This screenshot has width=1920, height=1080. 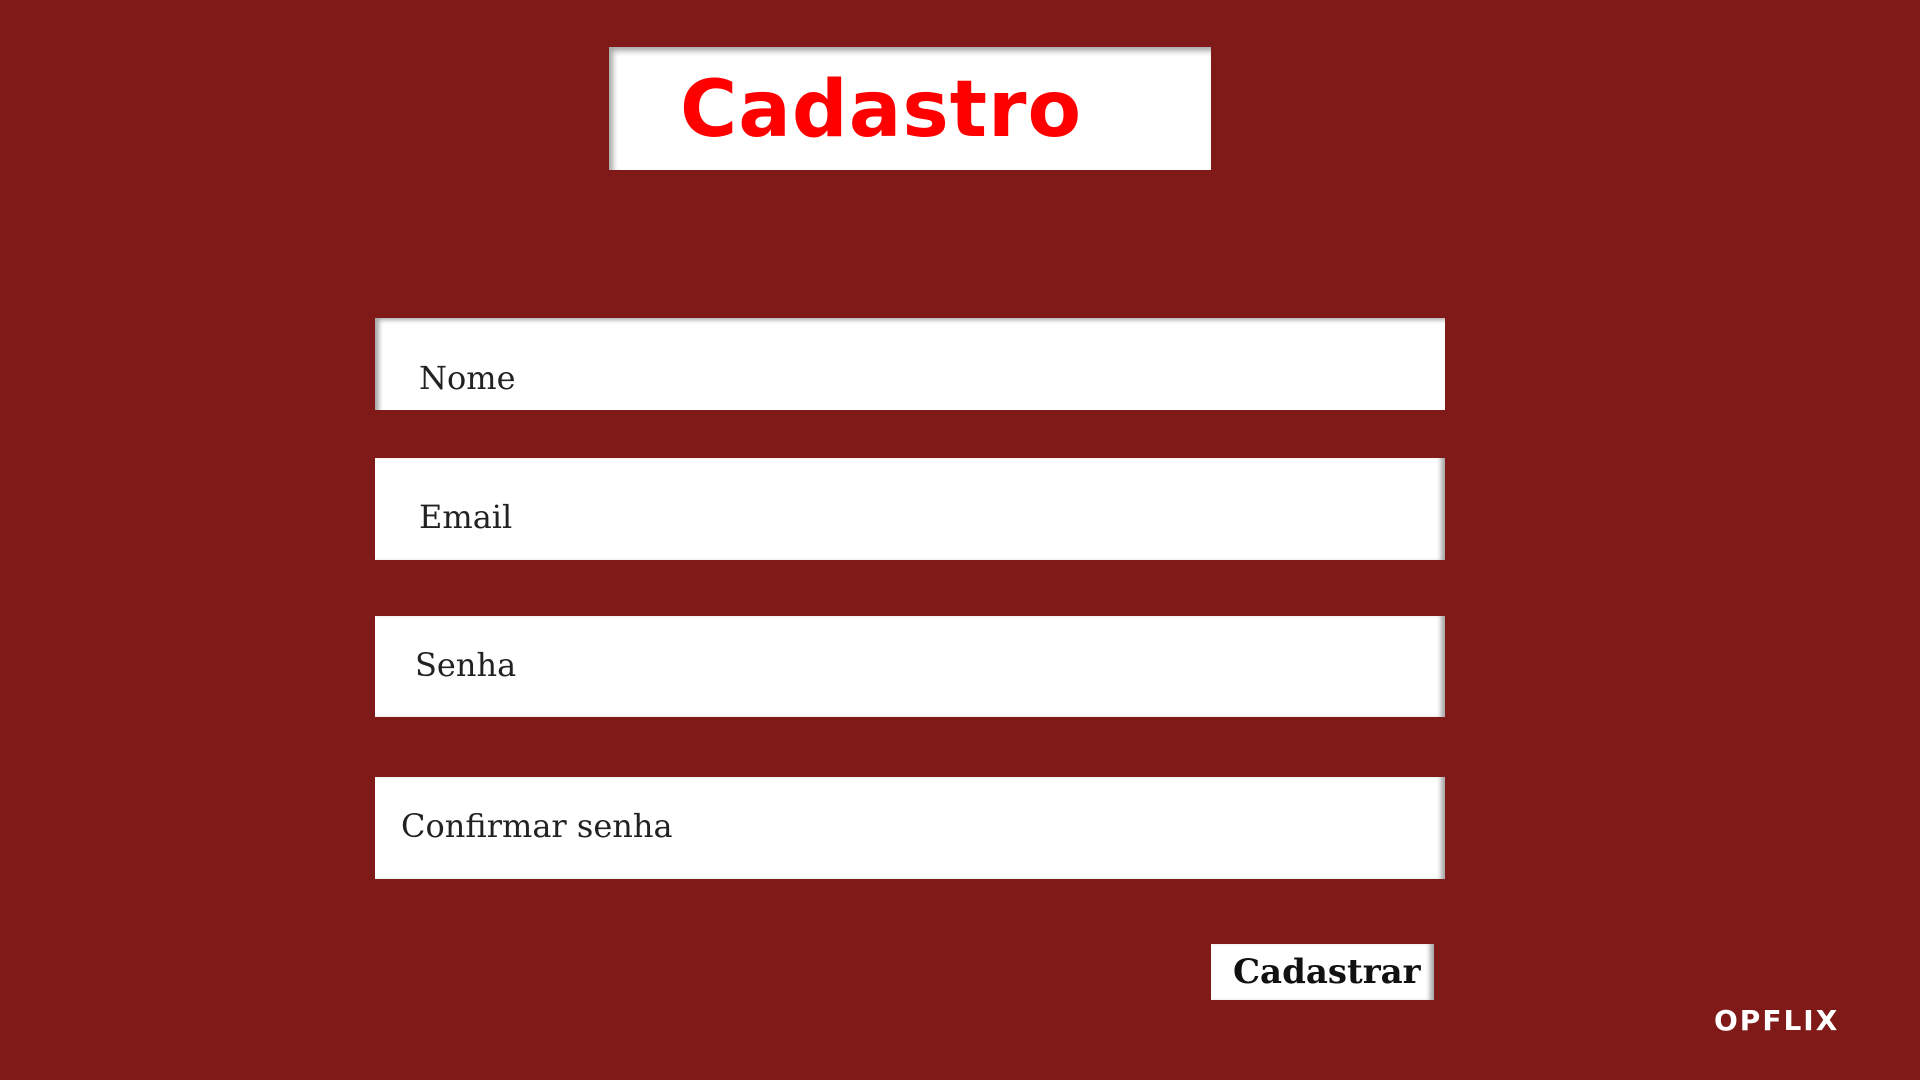 I want to click on confirm-password-field: Confirmar senha, so click(x=910, y=828).